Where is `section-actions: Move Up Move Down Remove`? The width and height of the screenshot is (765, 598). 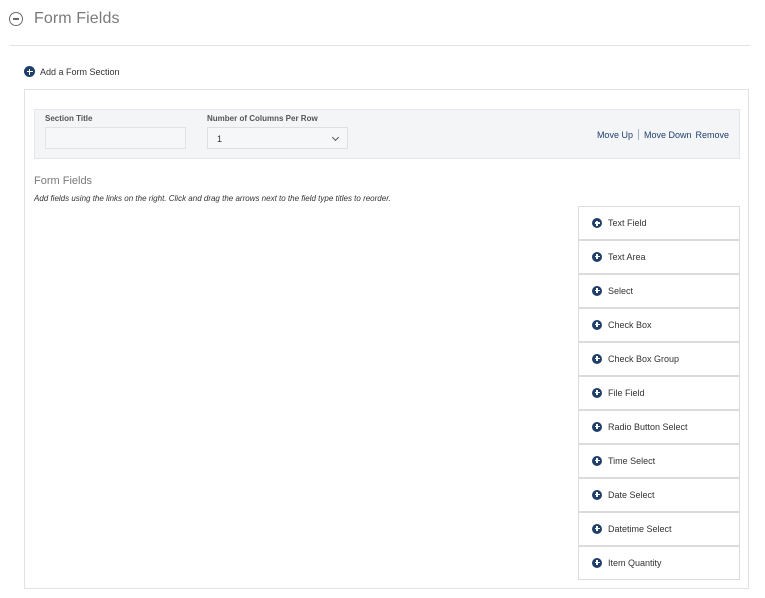 section-actions: Move Up Move Down Remove is located at coordinates (663, 134).